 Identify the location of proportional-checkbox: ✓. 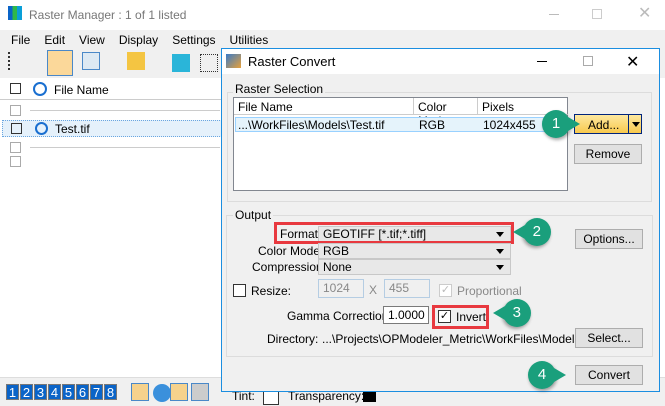
(445, 290).